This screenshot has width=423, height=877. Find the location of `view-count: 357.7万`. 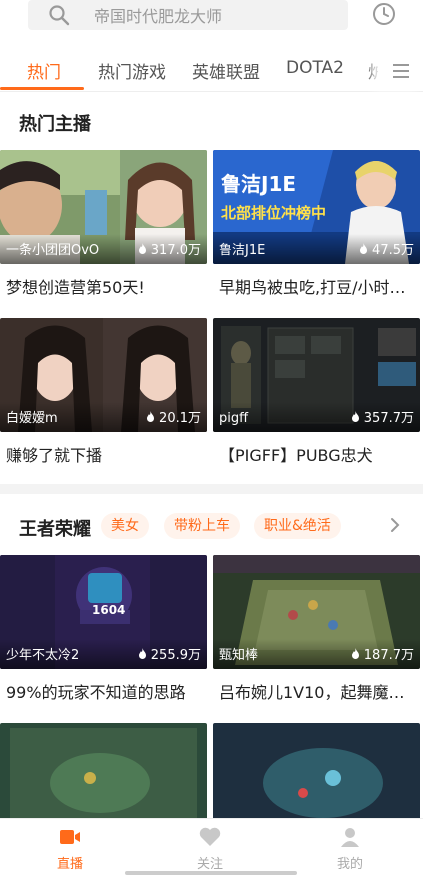

view-count: 357.7万 is located at coordinates (382, 416).